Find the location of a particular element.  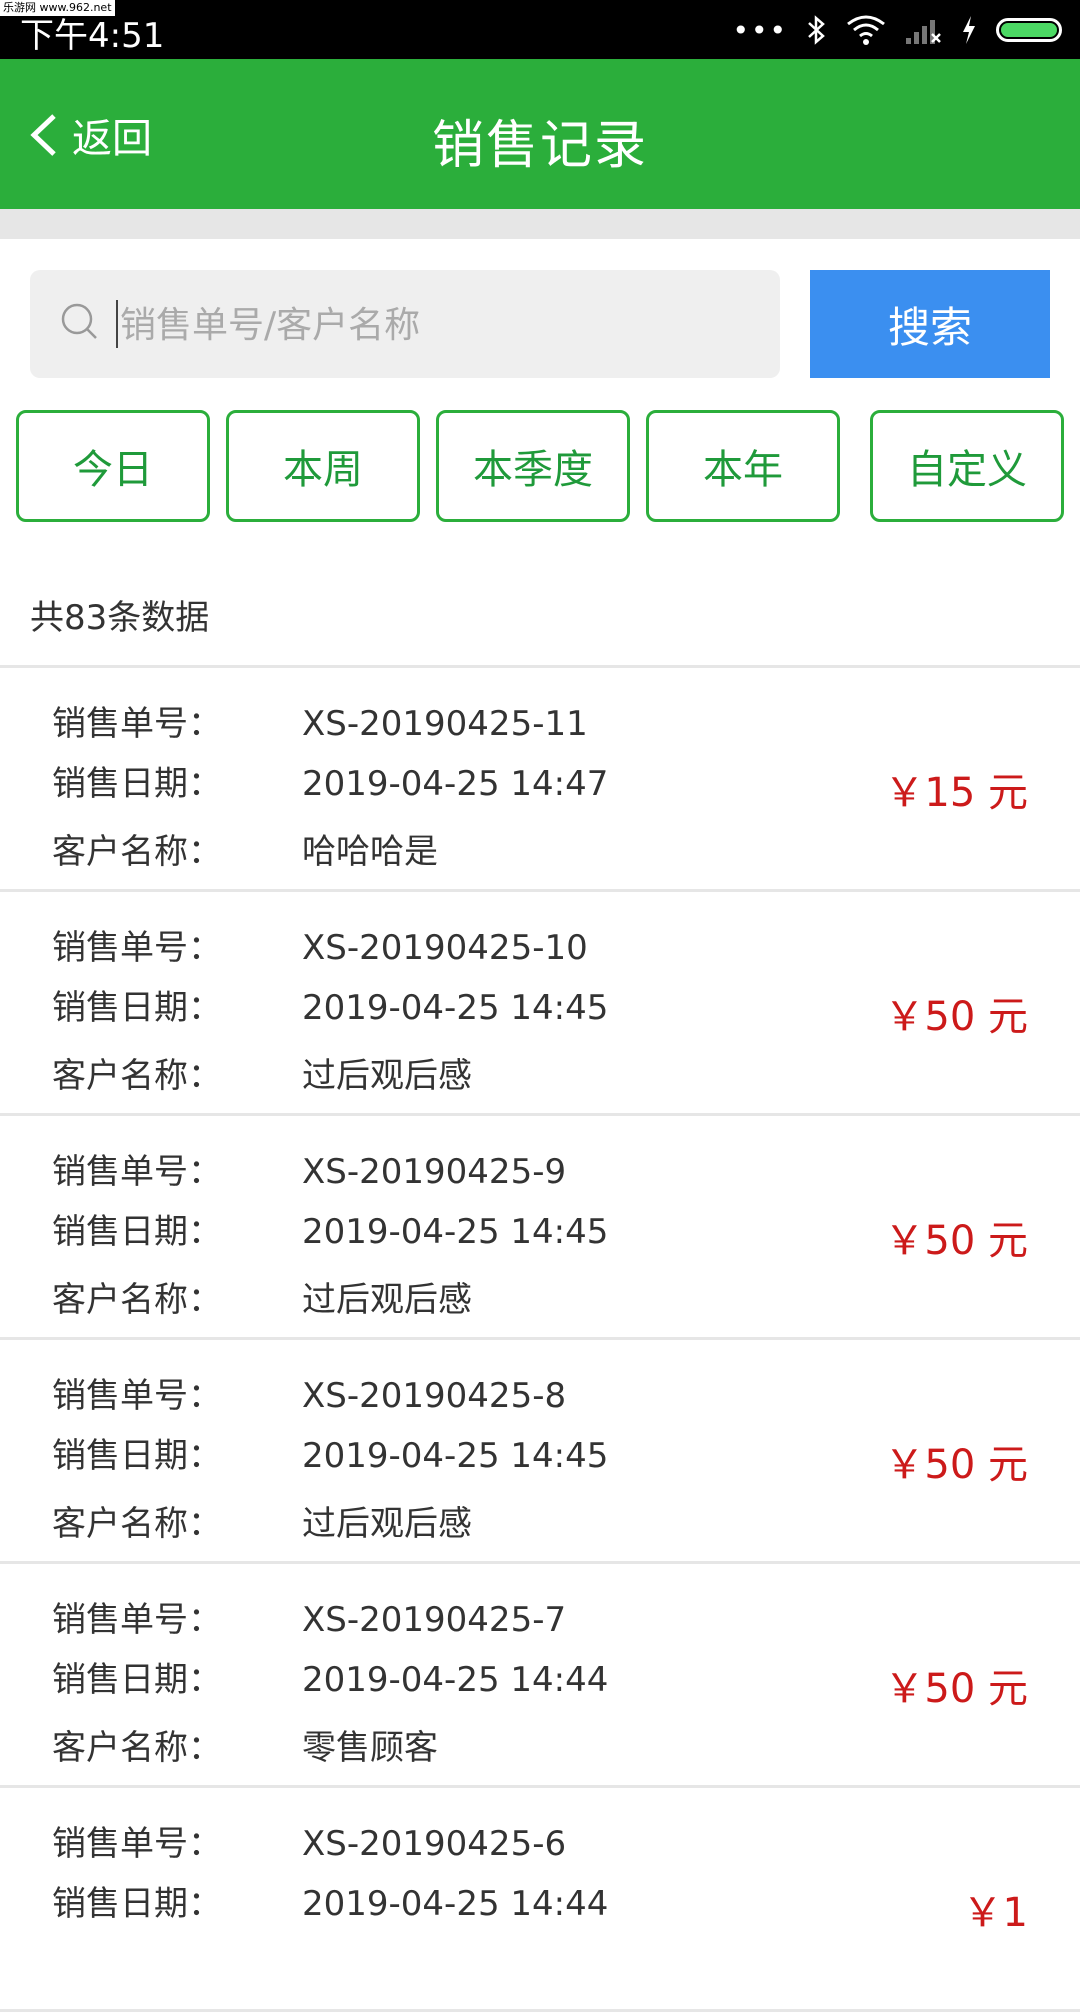

search-box is located at coordinates (405, 325).